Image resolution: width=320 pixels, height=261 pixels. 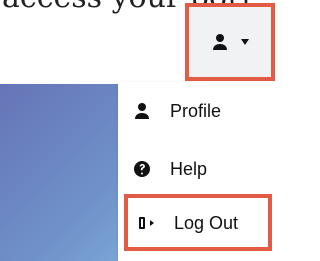 What do you see at coordinates (146, 223) in the screenshot?
I see `sign-out-icon` at bounding box center [146, 223].